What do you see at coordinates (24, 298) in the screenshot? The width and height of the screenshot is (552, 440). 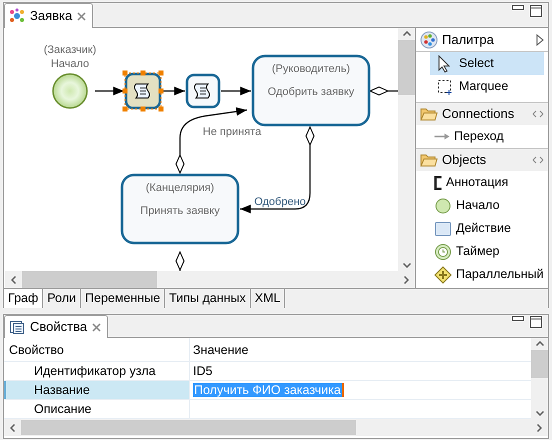 I see `editor-page-tab: Граф` at bounding box center [24, 298].